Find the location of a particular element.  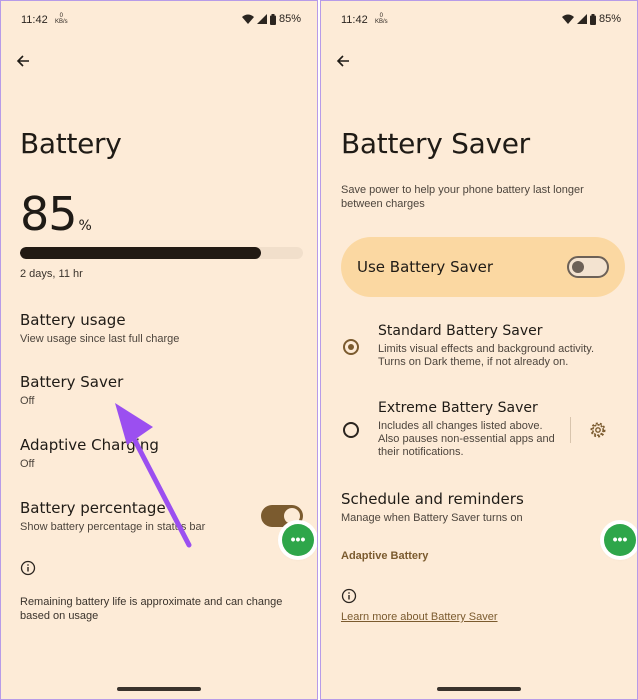

extreme-saver-radio is located at coordinates (351, 430).